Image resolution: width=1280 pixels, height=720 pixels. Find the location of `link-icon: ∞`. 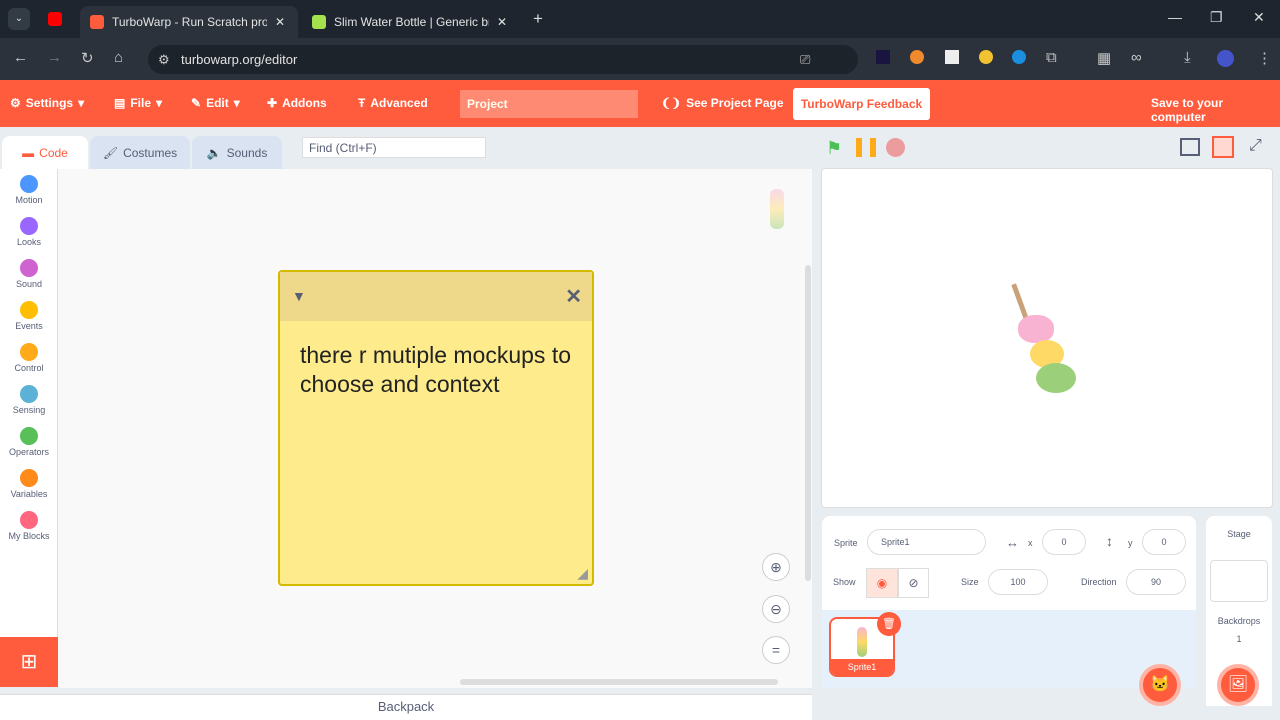

link-icon: ∞ is located at coordinates (1136, 57).